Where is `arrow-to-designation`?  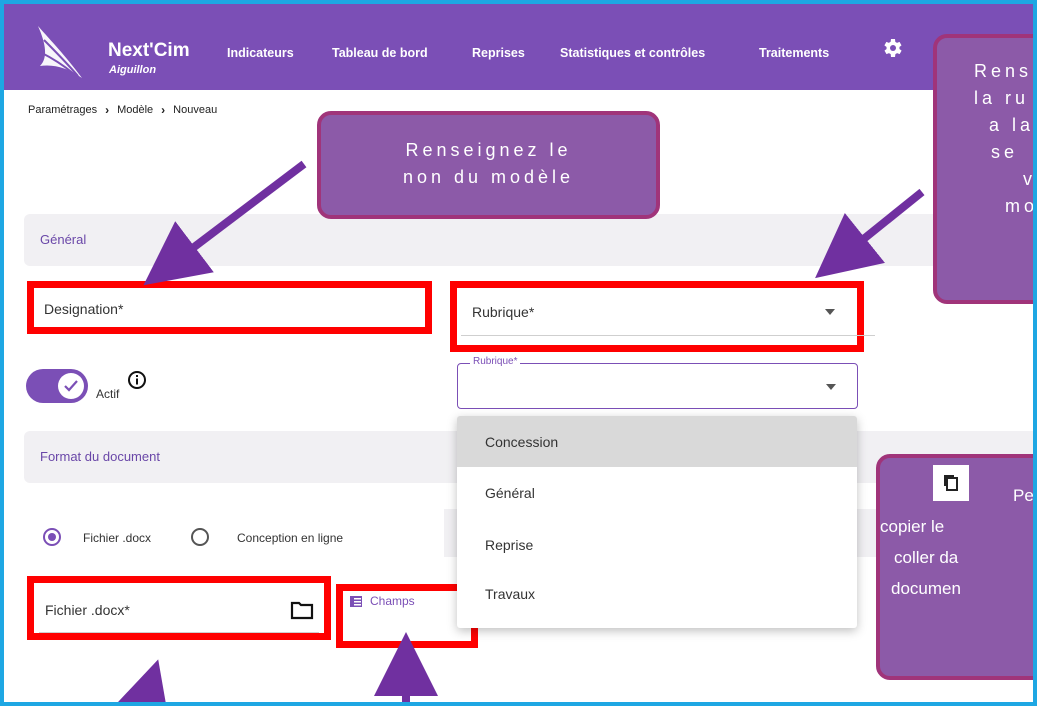
arrow-to-designation is located at coordinates (225, 223).